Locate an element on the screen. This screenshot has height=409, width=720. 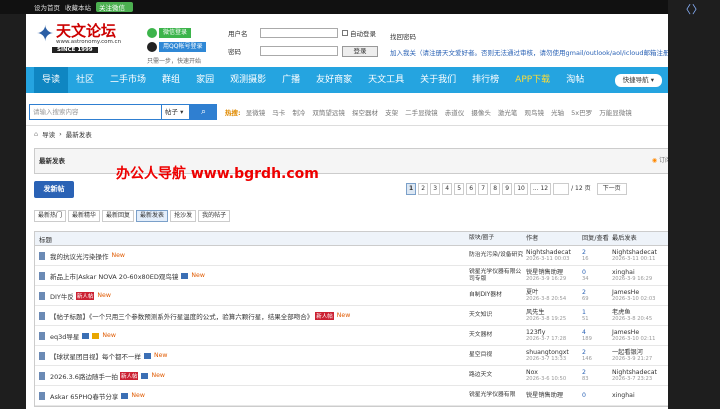
hot-term: 摄像头 is located at coordinates (481, 113).